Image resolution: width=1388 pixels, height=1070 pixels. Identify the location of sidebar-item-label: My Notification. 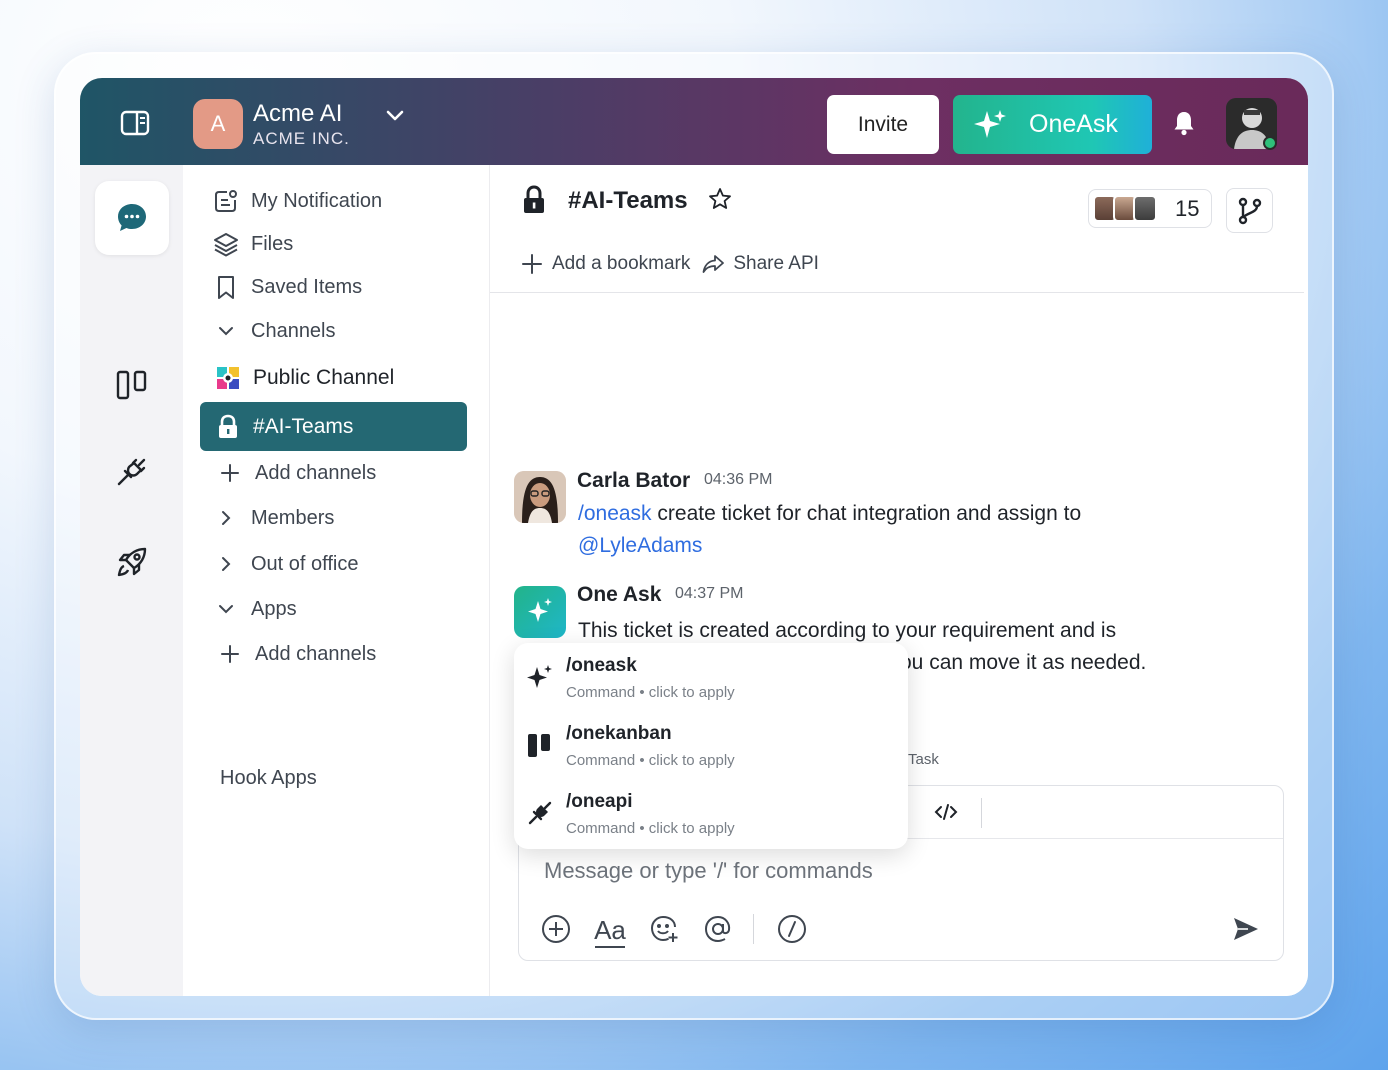
(317, 200).